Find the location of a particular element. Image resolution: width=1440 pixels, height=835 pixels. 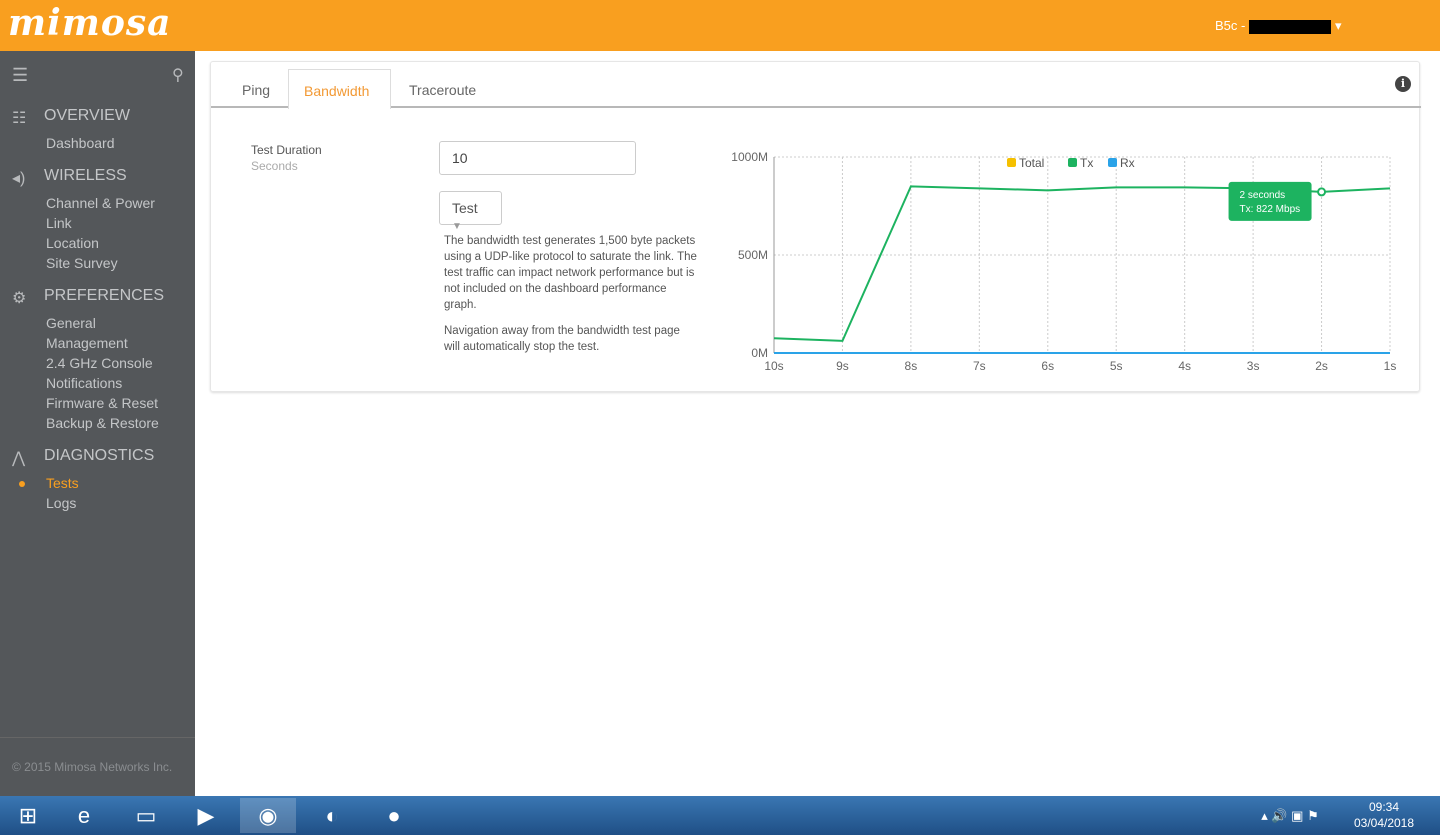

start-button: ⊞ is located at coordinates (28, 815).